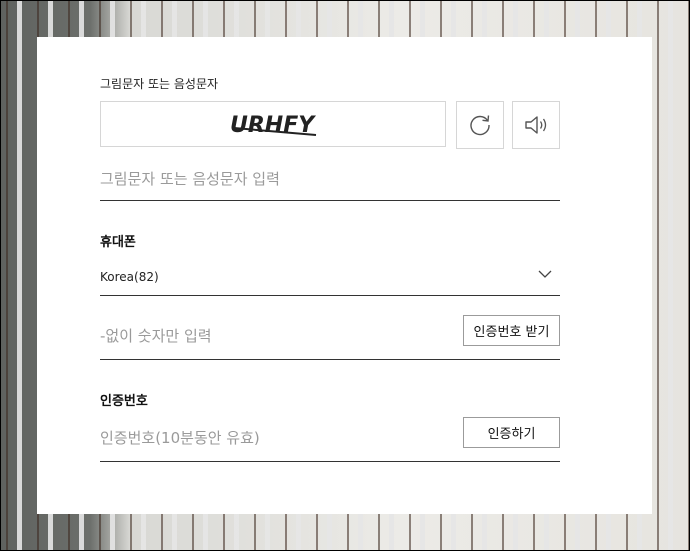  I want to click on request-code-button: 인증번호 받기, so click(511, 330).